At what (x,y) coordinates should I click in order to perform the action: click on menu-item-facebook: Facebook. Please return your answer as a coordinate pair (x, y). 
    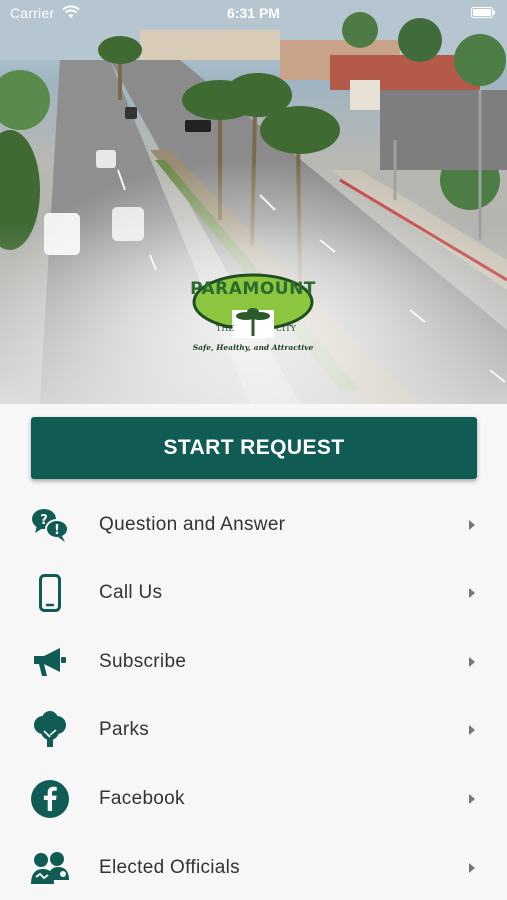
    Looking at the image, I should click on (253, 799).